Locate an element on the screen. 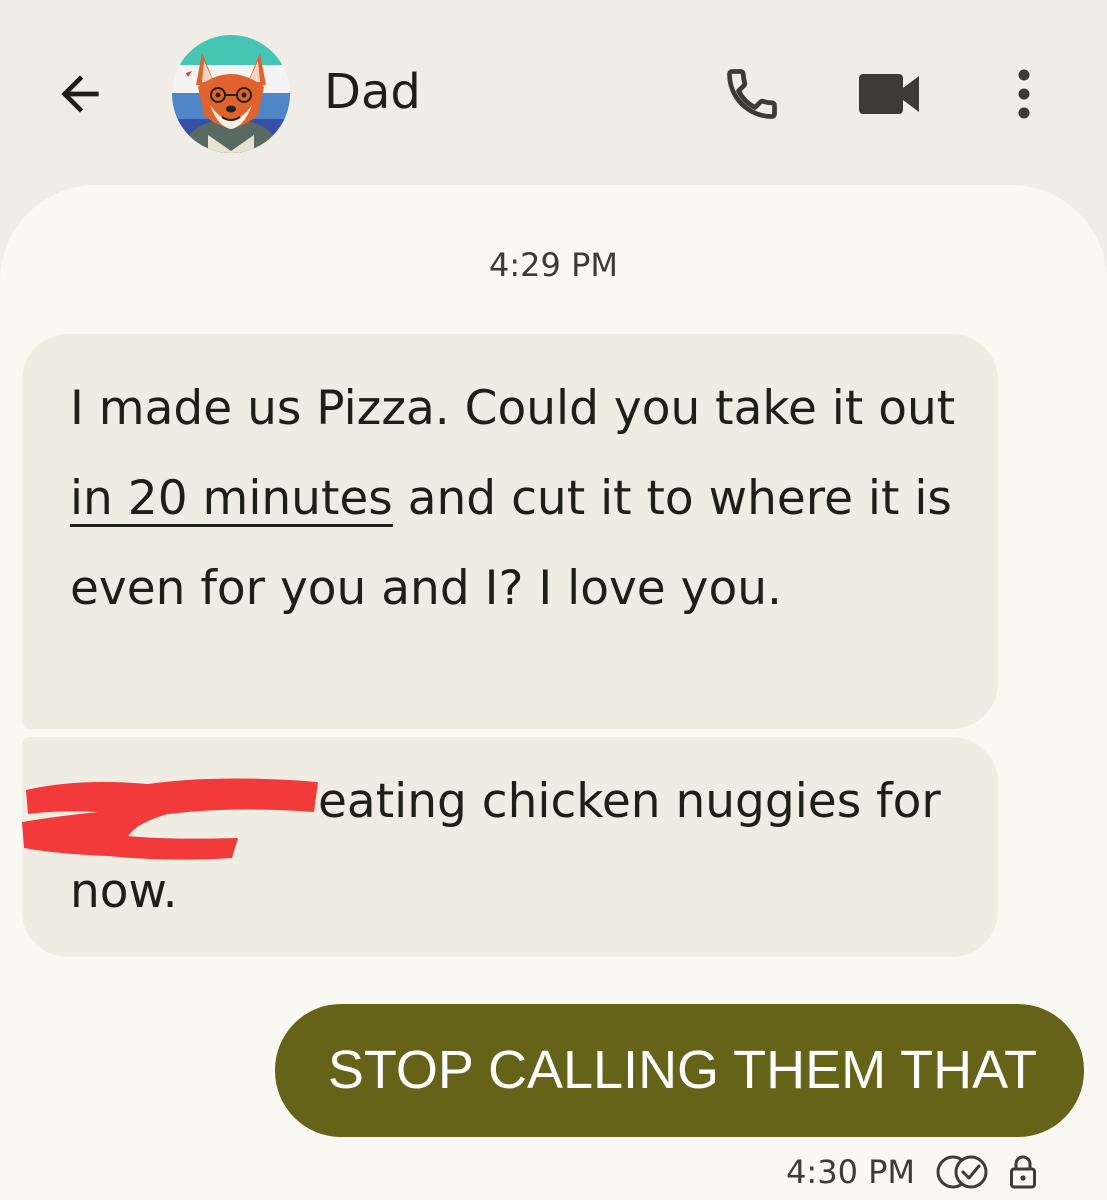  video-call-button is located at coordinates (890, 94).